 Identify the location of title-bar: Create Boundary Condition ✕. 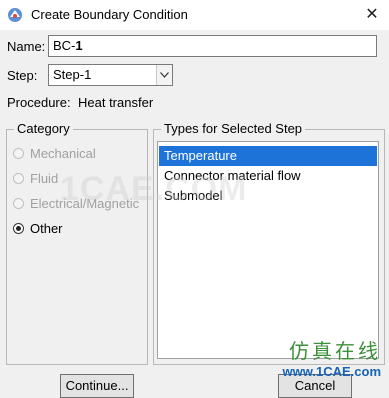
(194, 15).